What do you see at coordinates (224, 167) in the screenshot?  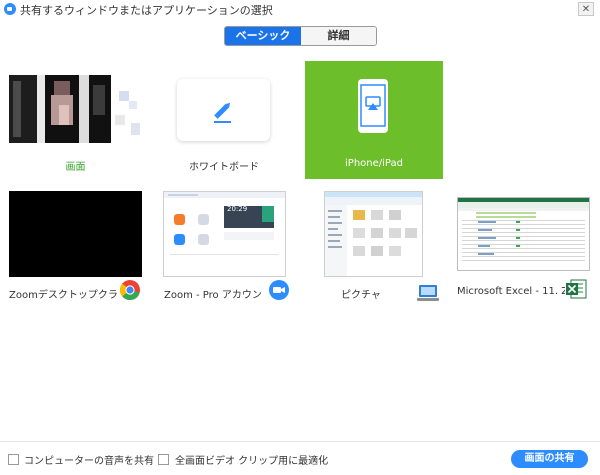 I see `whiteboard-label: ホワイトボード` at bounding box center [224, 167].